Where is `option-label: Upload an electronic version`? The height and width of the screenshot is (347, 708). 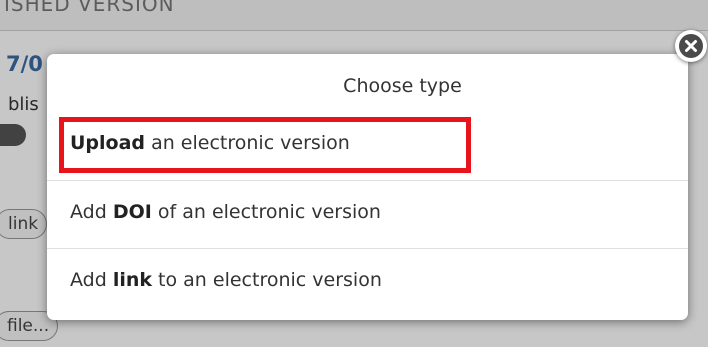 option-label: Upload an electronic version is located at coordinates (210, 143).